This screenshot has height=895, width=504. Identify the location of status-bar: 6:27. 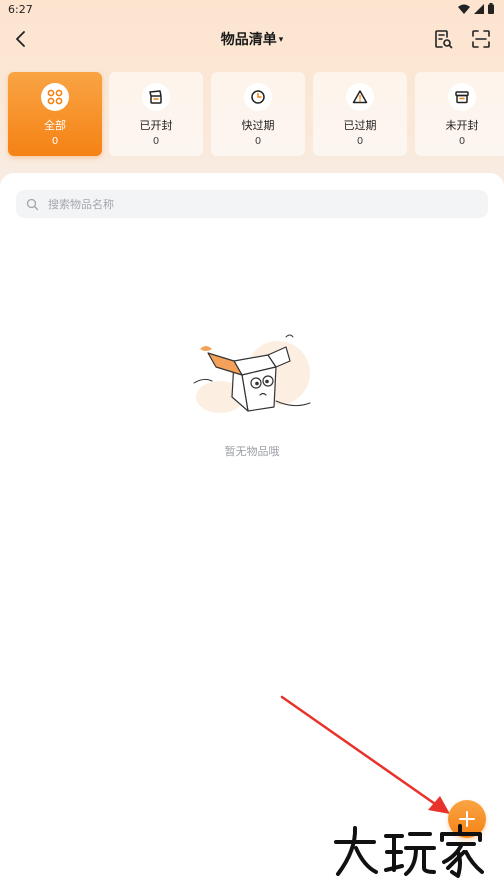
(252, 10).